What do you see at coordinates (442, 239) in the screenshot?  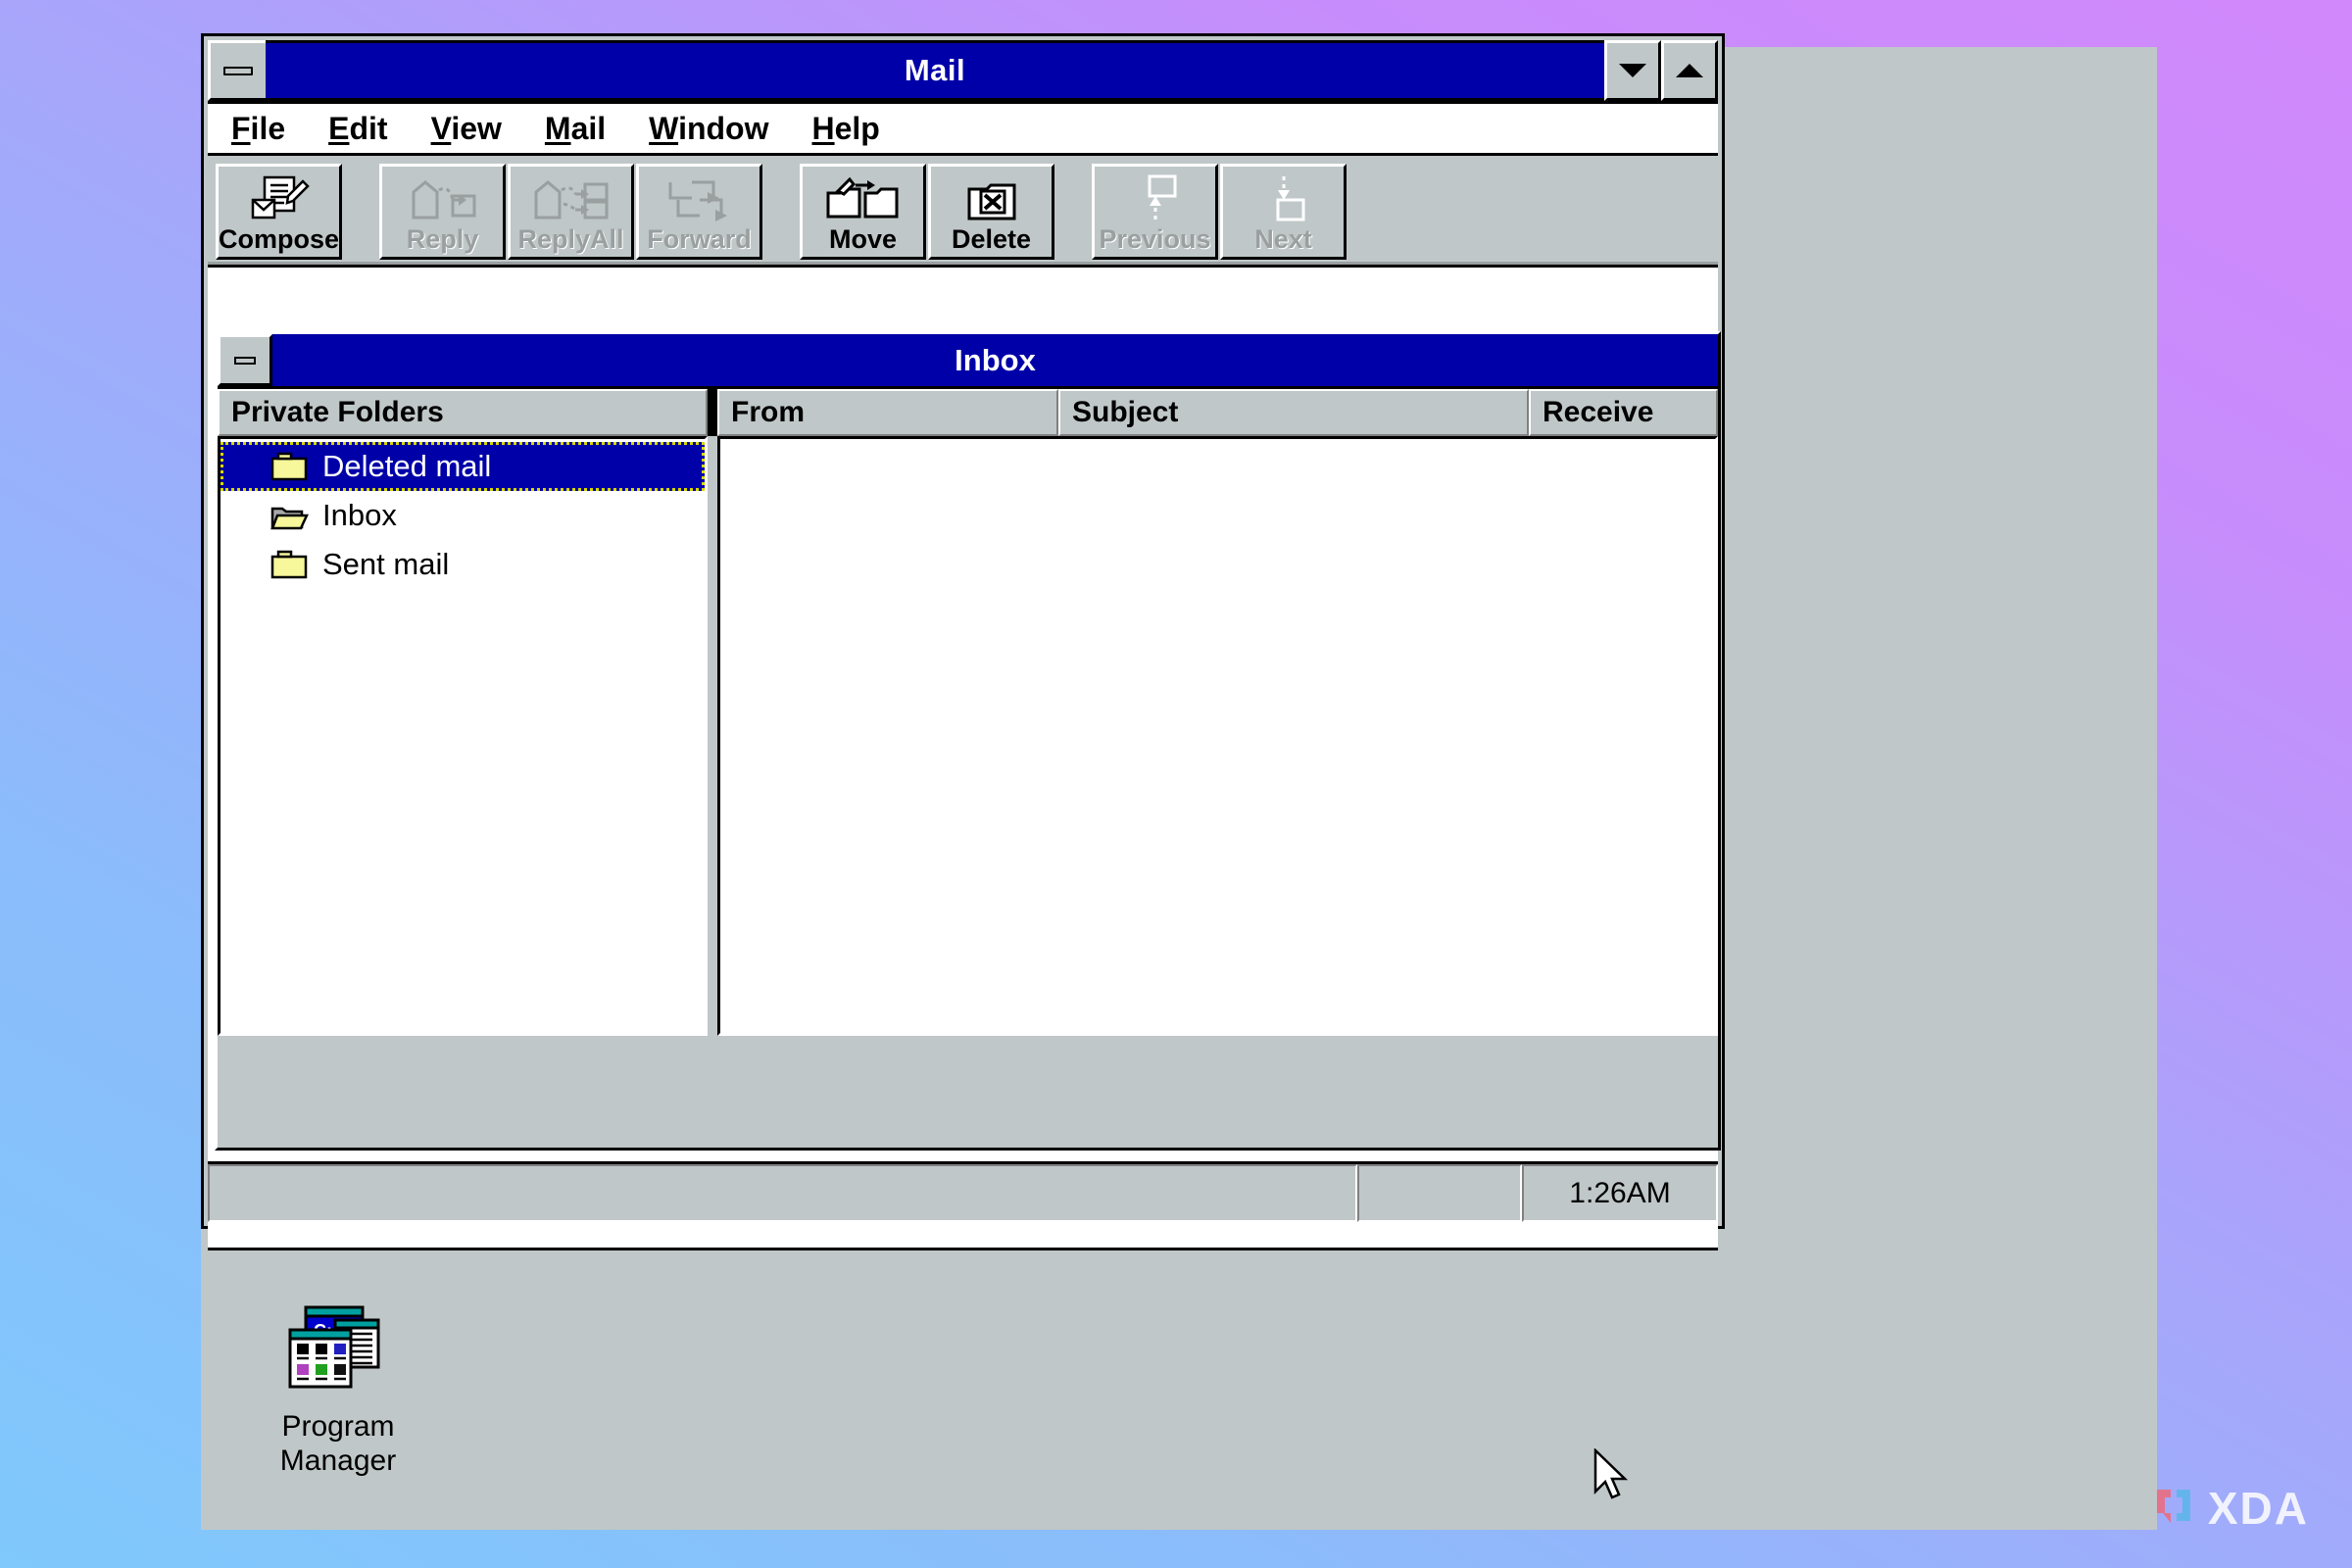 I see `reply-label: Reply` at bounding box center [442, 239].